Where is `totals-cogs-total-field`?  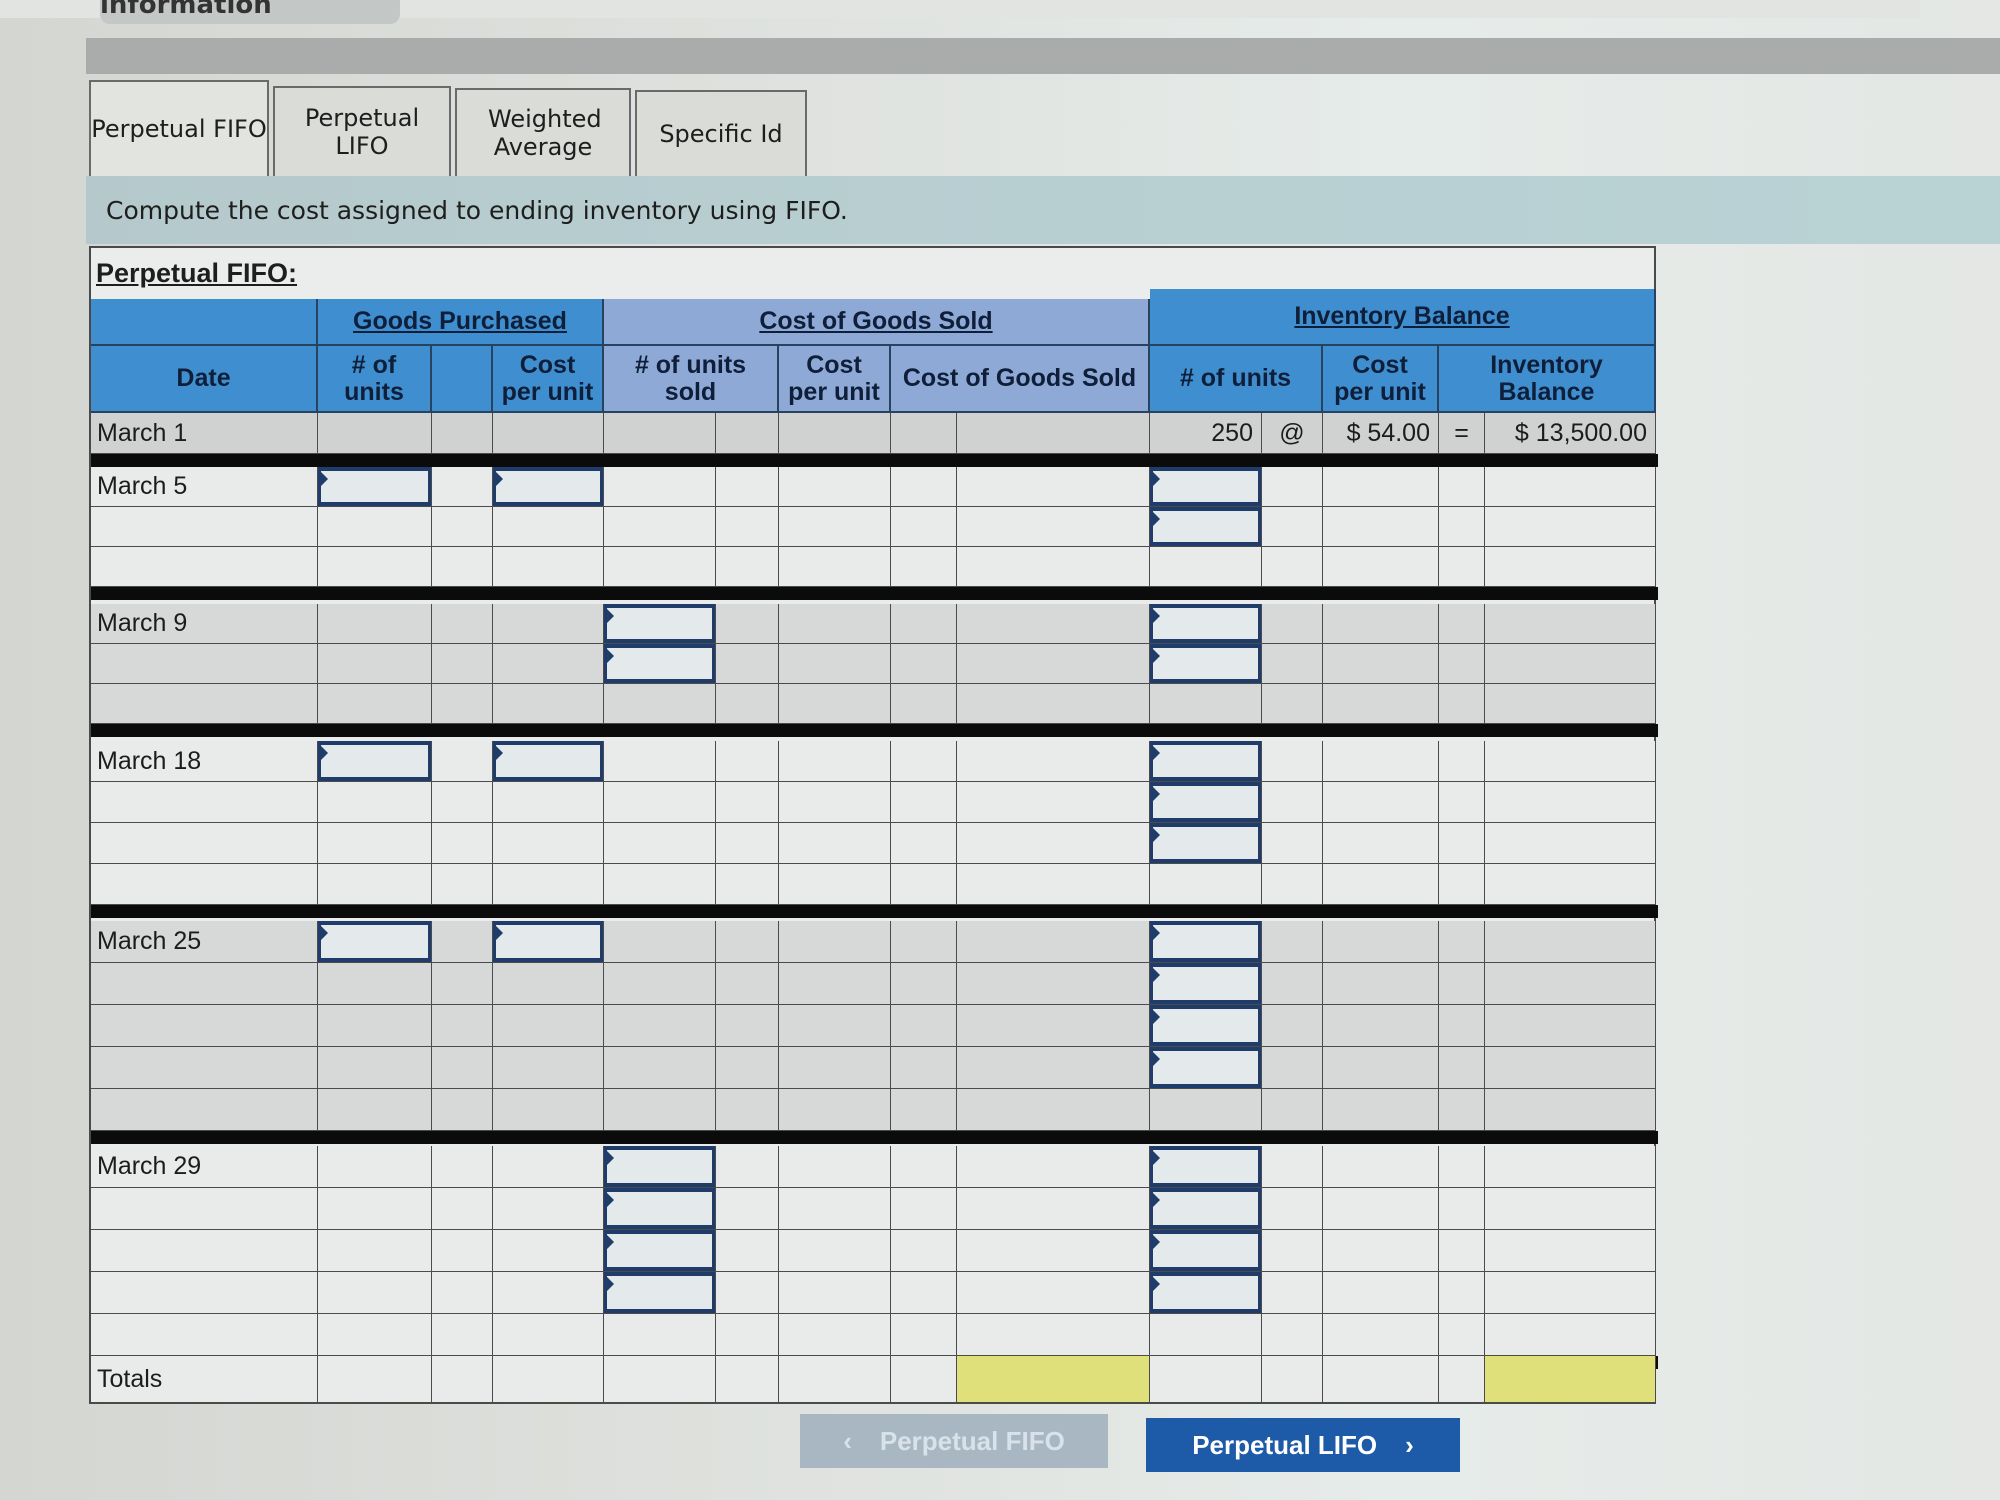
totals-cogs-total-field is located at coordinates (1053, 1379).